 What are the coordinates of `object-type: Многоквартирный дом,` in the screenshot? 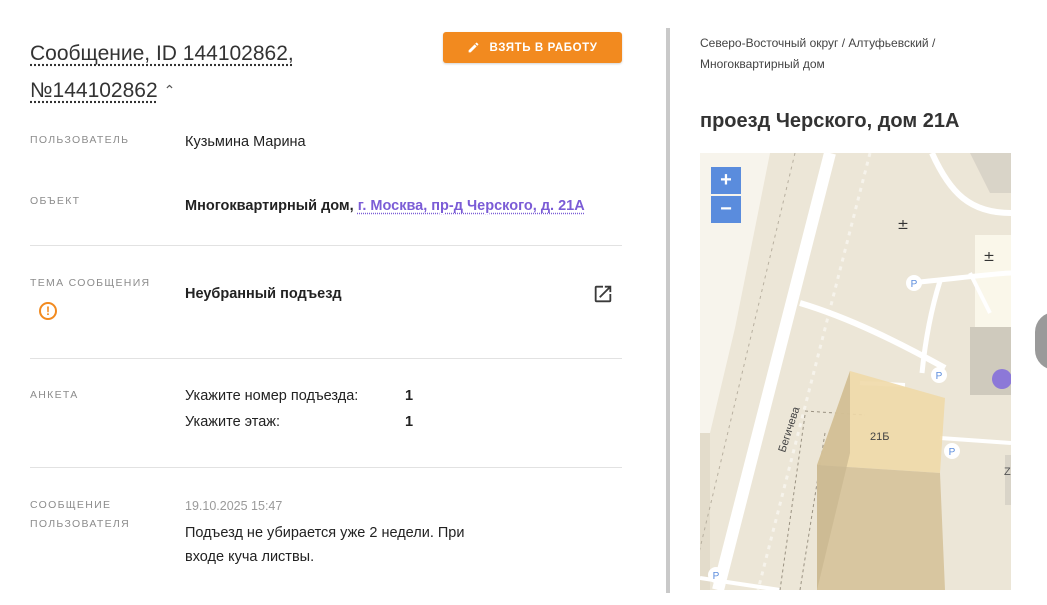 It's located at (269, 206).